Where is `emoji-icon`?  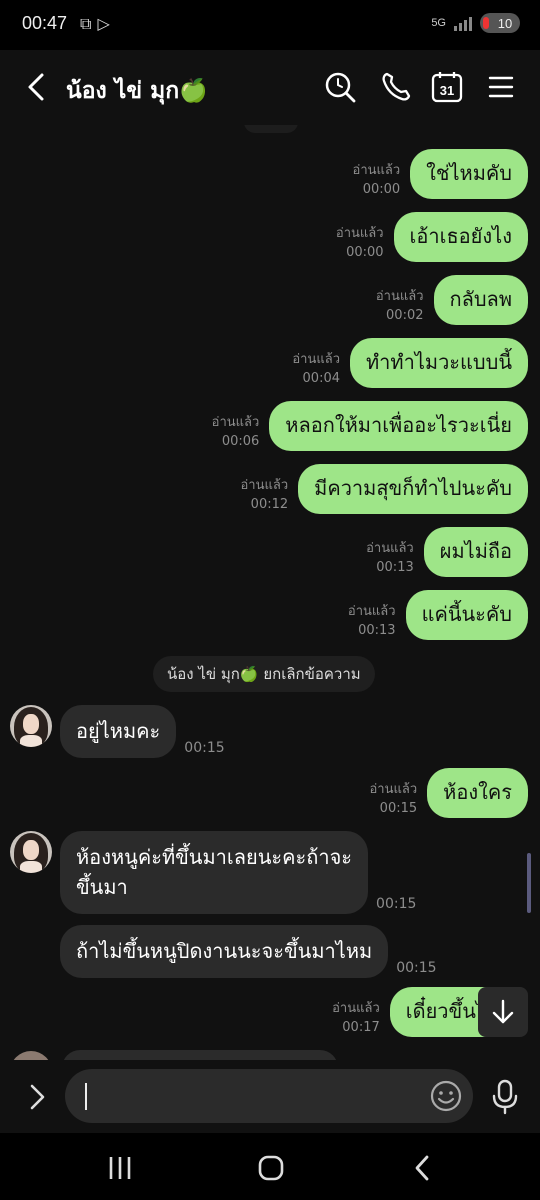 emoji-icon is located at coordinates (446, 1096).